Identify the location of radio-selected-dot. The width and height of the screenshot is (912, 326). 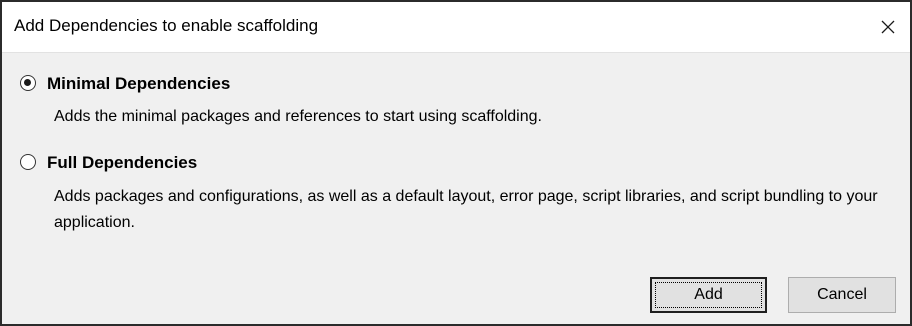
(27, 82).